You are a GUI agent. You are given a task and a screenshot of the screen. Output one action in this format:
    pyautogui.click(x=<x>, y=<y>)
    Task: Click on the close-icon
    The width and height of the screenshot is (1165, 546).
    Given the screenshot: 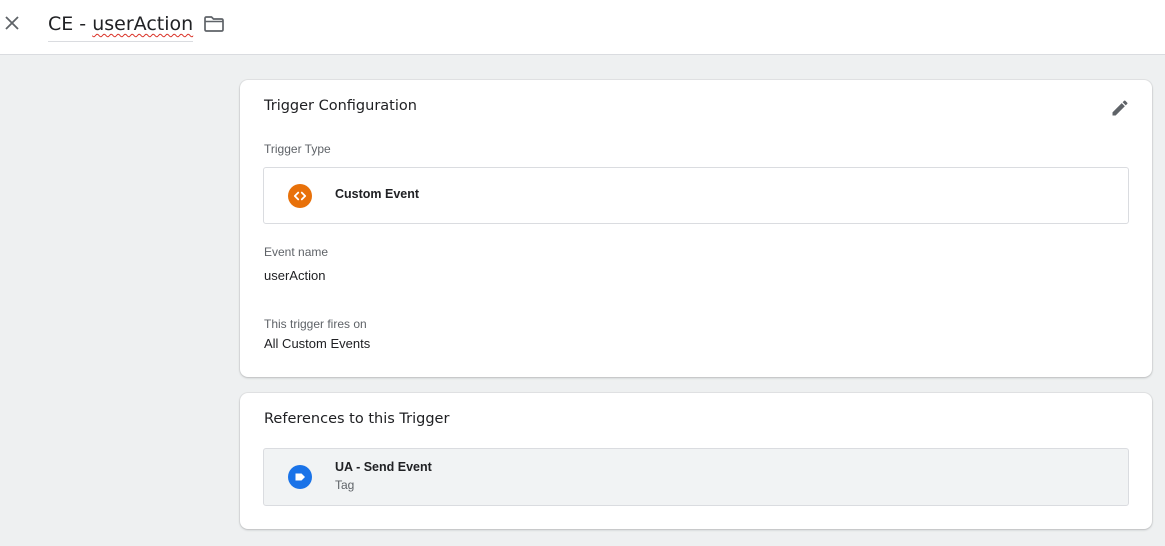 What is the action you would take?
    pyautogui.click(x=12, y=23)
    